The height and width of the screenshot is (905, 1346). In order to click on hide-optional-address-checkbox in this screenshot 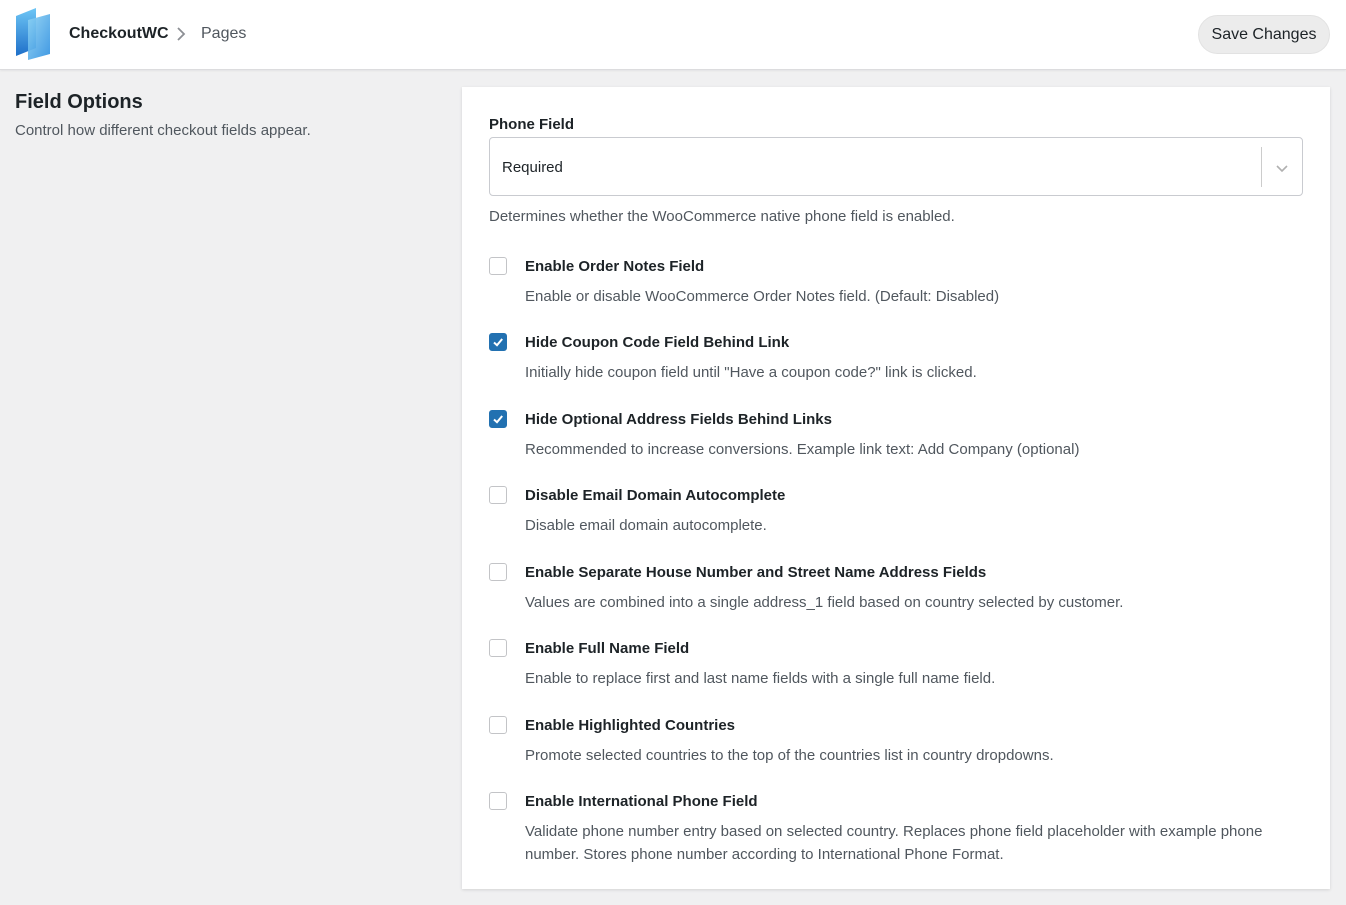, I will do `click(498, 419)`.